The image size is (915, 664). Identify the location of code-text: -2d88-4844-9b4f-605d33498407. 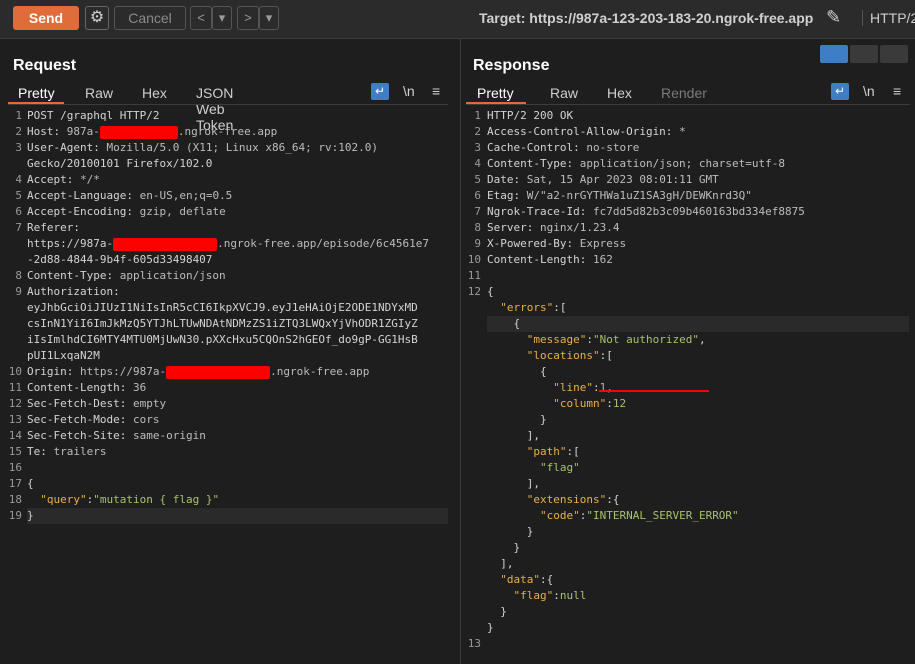
(120, 259).